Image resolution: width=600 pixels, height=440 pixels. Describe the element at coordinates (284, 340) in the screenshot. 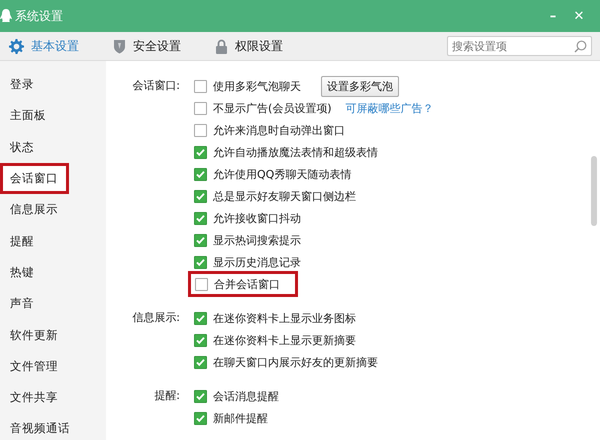

I see `option-label: 在迷你资料卡上显示更新摘要` at that location.